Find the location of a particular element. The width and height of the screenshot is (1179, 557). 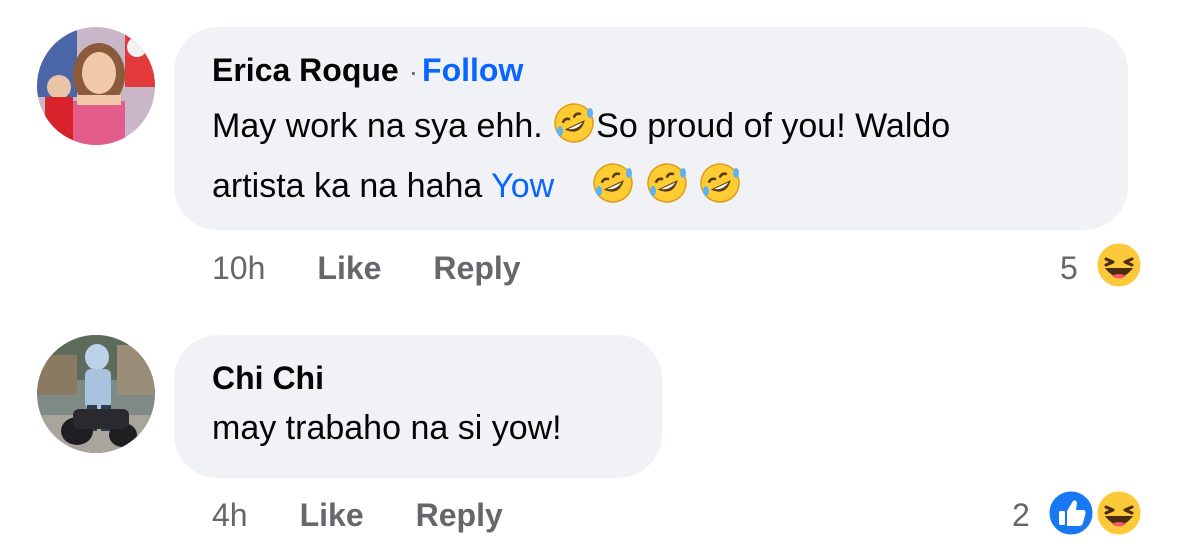

comment-actions: 4h Like Reply is located at coordinates (357, 515).